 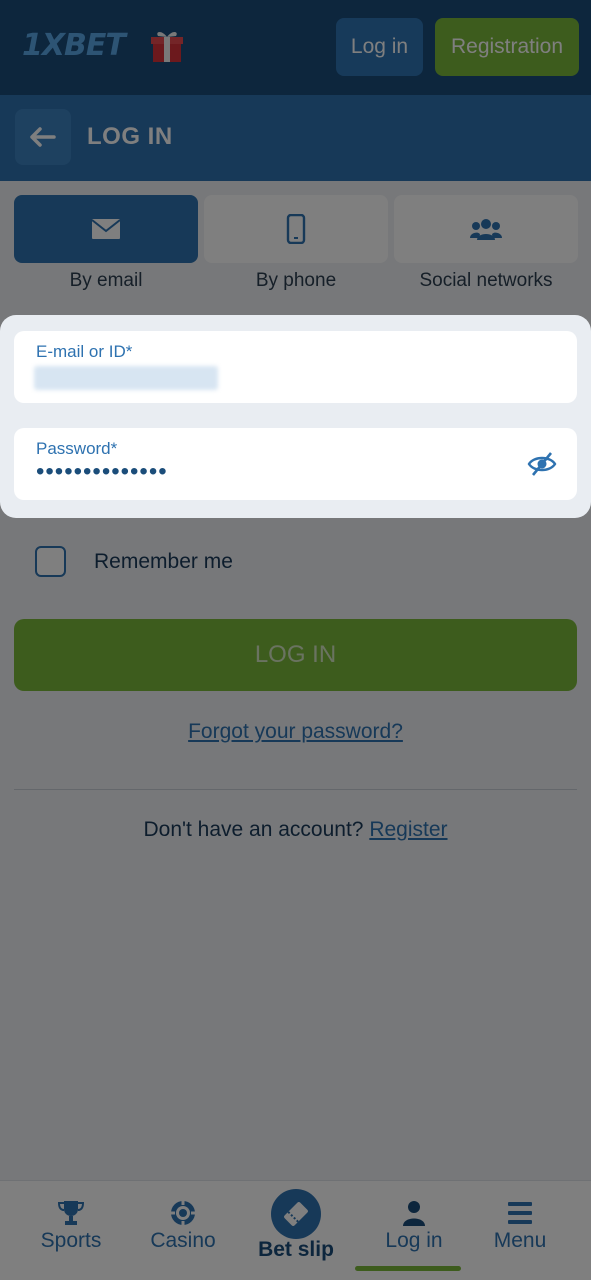 I want to click on email-field: E-mail or ID*, so click(x=295, y=367).